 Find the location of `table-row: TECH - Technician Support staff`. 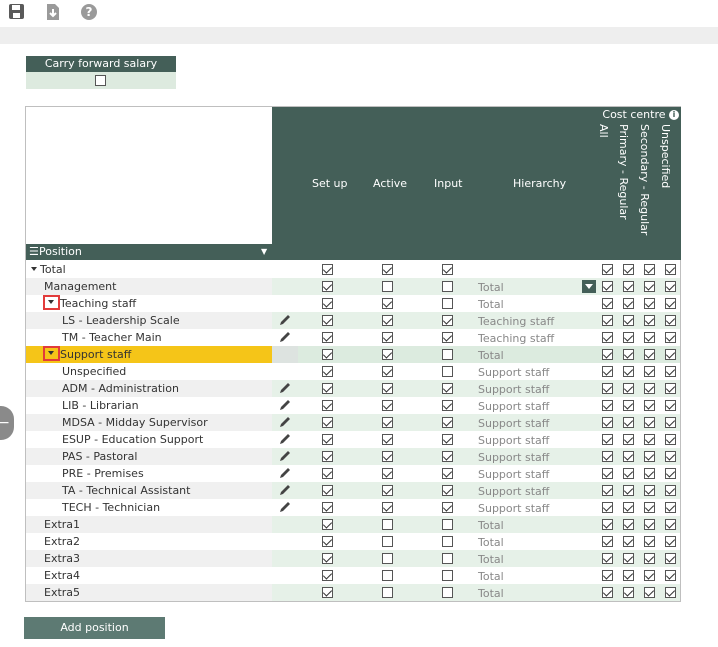

table-row: TECH - Technician Support staff is located at coordinates (353, 507).